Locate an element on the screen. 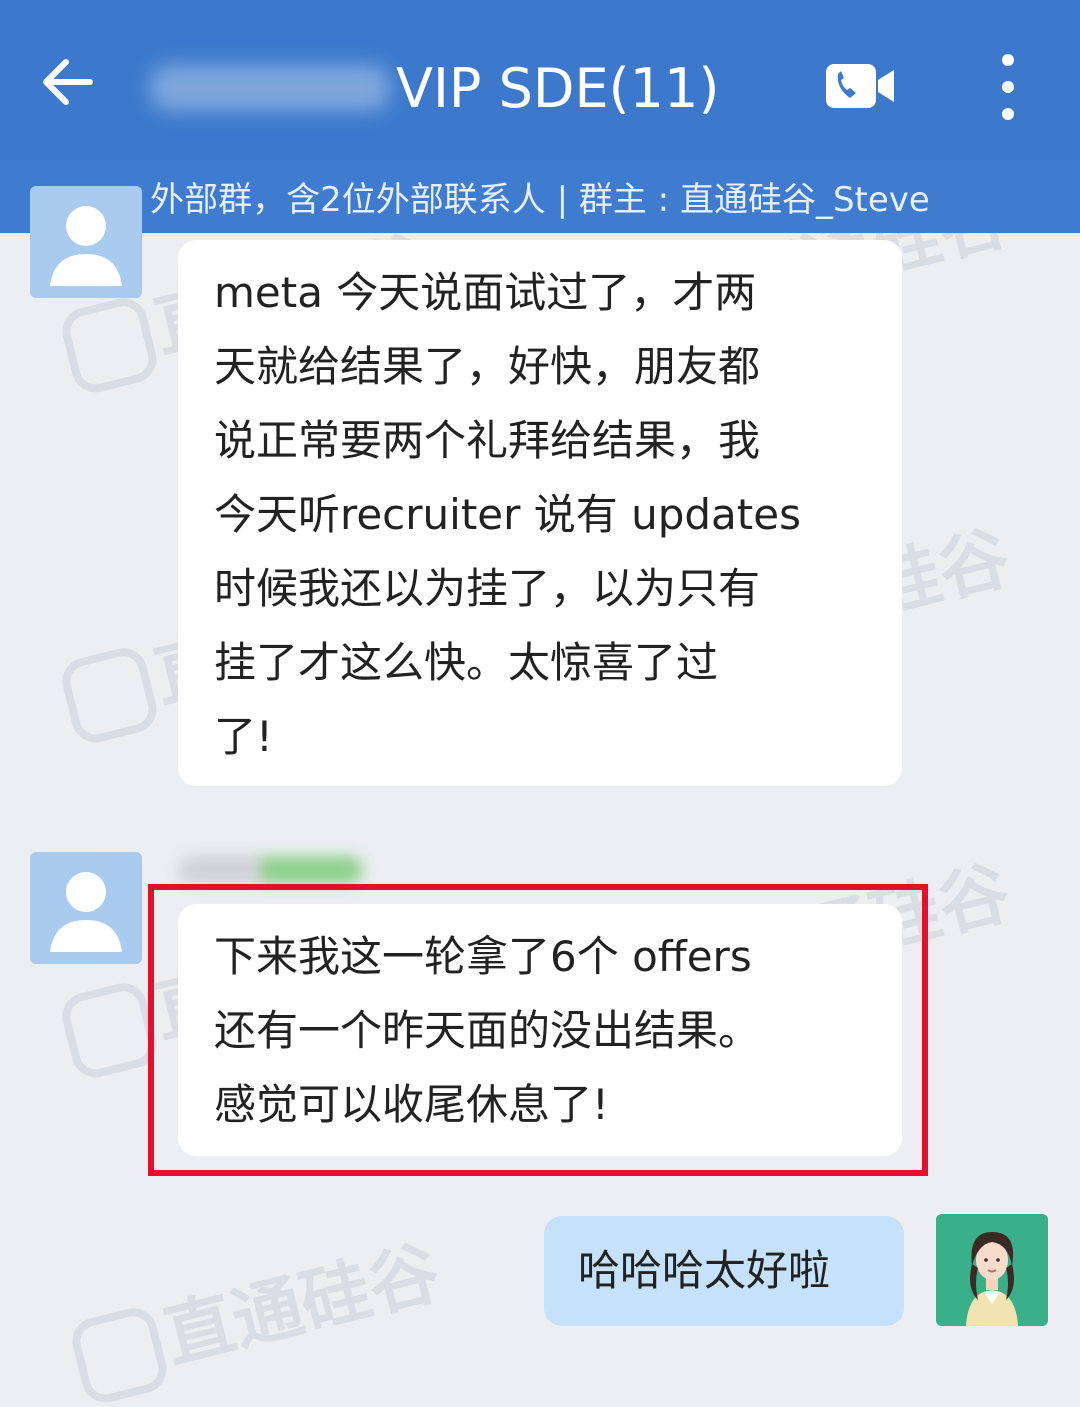 This screenshot has height=1407, width=1080. woman-avatar-icon is located at coordinates (992, 1270).